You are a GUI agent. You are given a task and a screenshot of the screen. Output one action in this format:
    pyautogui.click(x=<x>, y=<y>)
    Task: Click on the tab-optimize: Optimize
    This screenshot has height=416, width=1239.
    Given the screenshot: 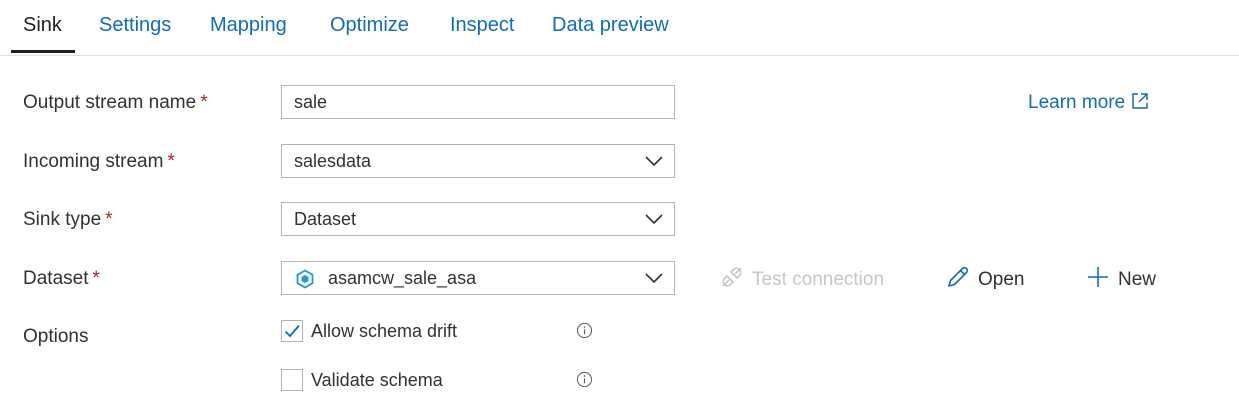 What is the action you would take?
    pyautogui.click(x=369, y=25)
    